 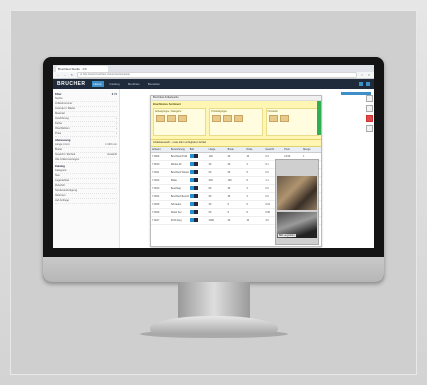 What do you see at coordinates (156, 212) in the screenshot?
I see `table-cell: 7.0016` at bounding box center [156, 212].